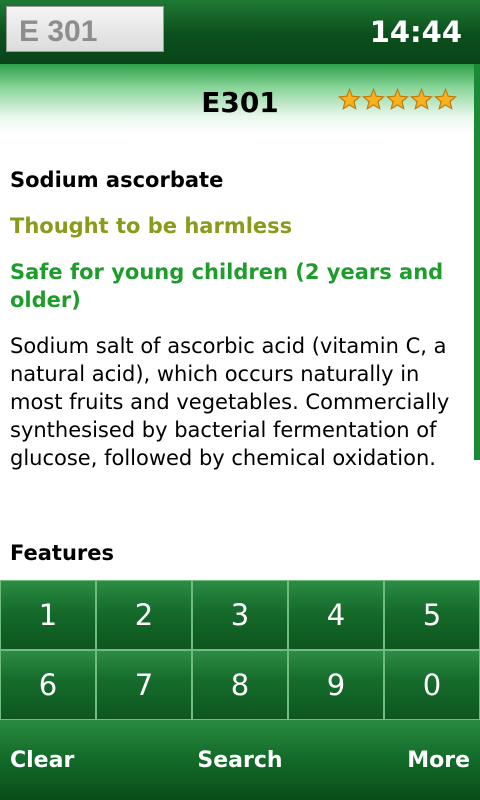  Describe the element at coordinates (240, 760) in the screenshot. I see `softkey-bar: Search Clear More` at that location.